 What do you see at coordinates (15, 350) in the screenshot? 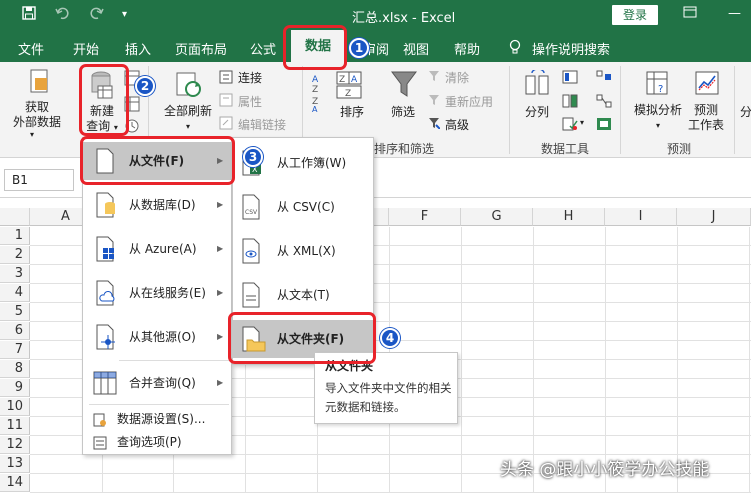
I see `row-header-7: 7` at bounding box center [15, 350].